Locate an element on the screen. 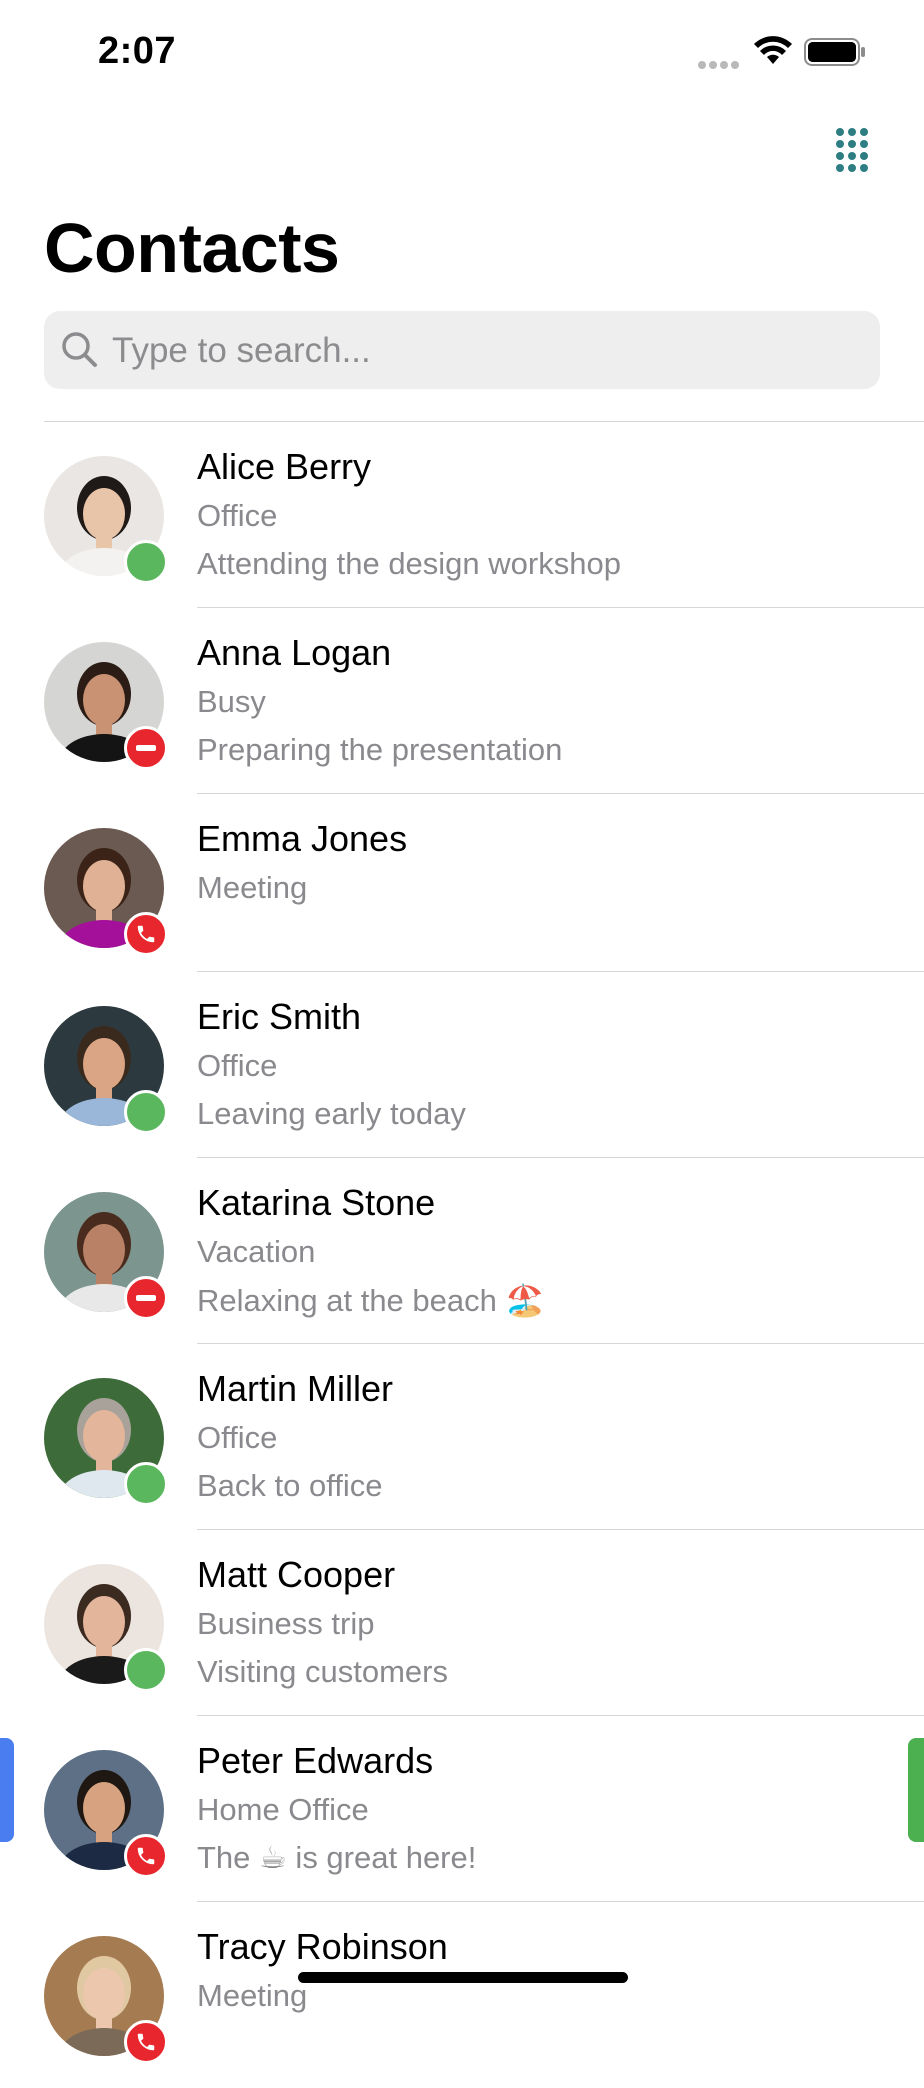 The image size is (924, 2088). contact-name: Matt Cooper is located at coordinates (296, 1574).